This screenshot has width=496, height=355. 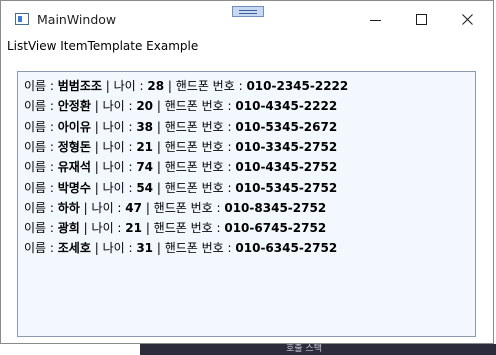 What do you see at coordinates (275, 207) in the screenshot?
I see `phone-value: 010-8345-2752` at bounding box center [275, 207].